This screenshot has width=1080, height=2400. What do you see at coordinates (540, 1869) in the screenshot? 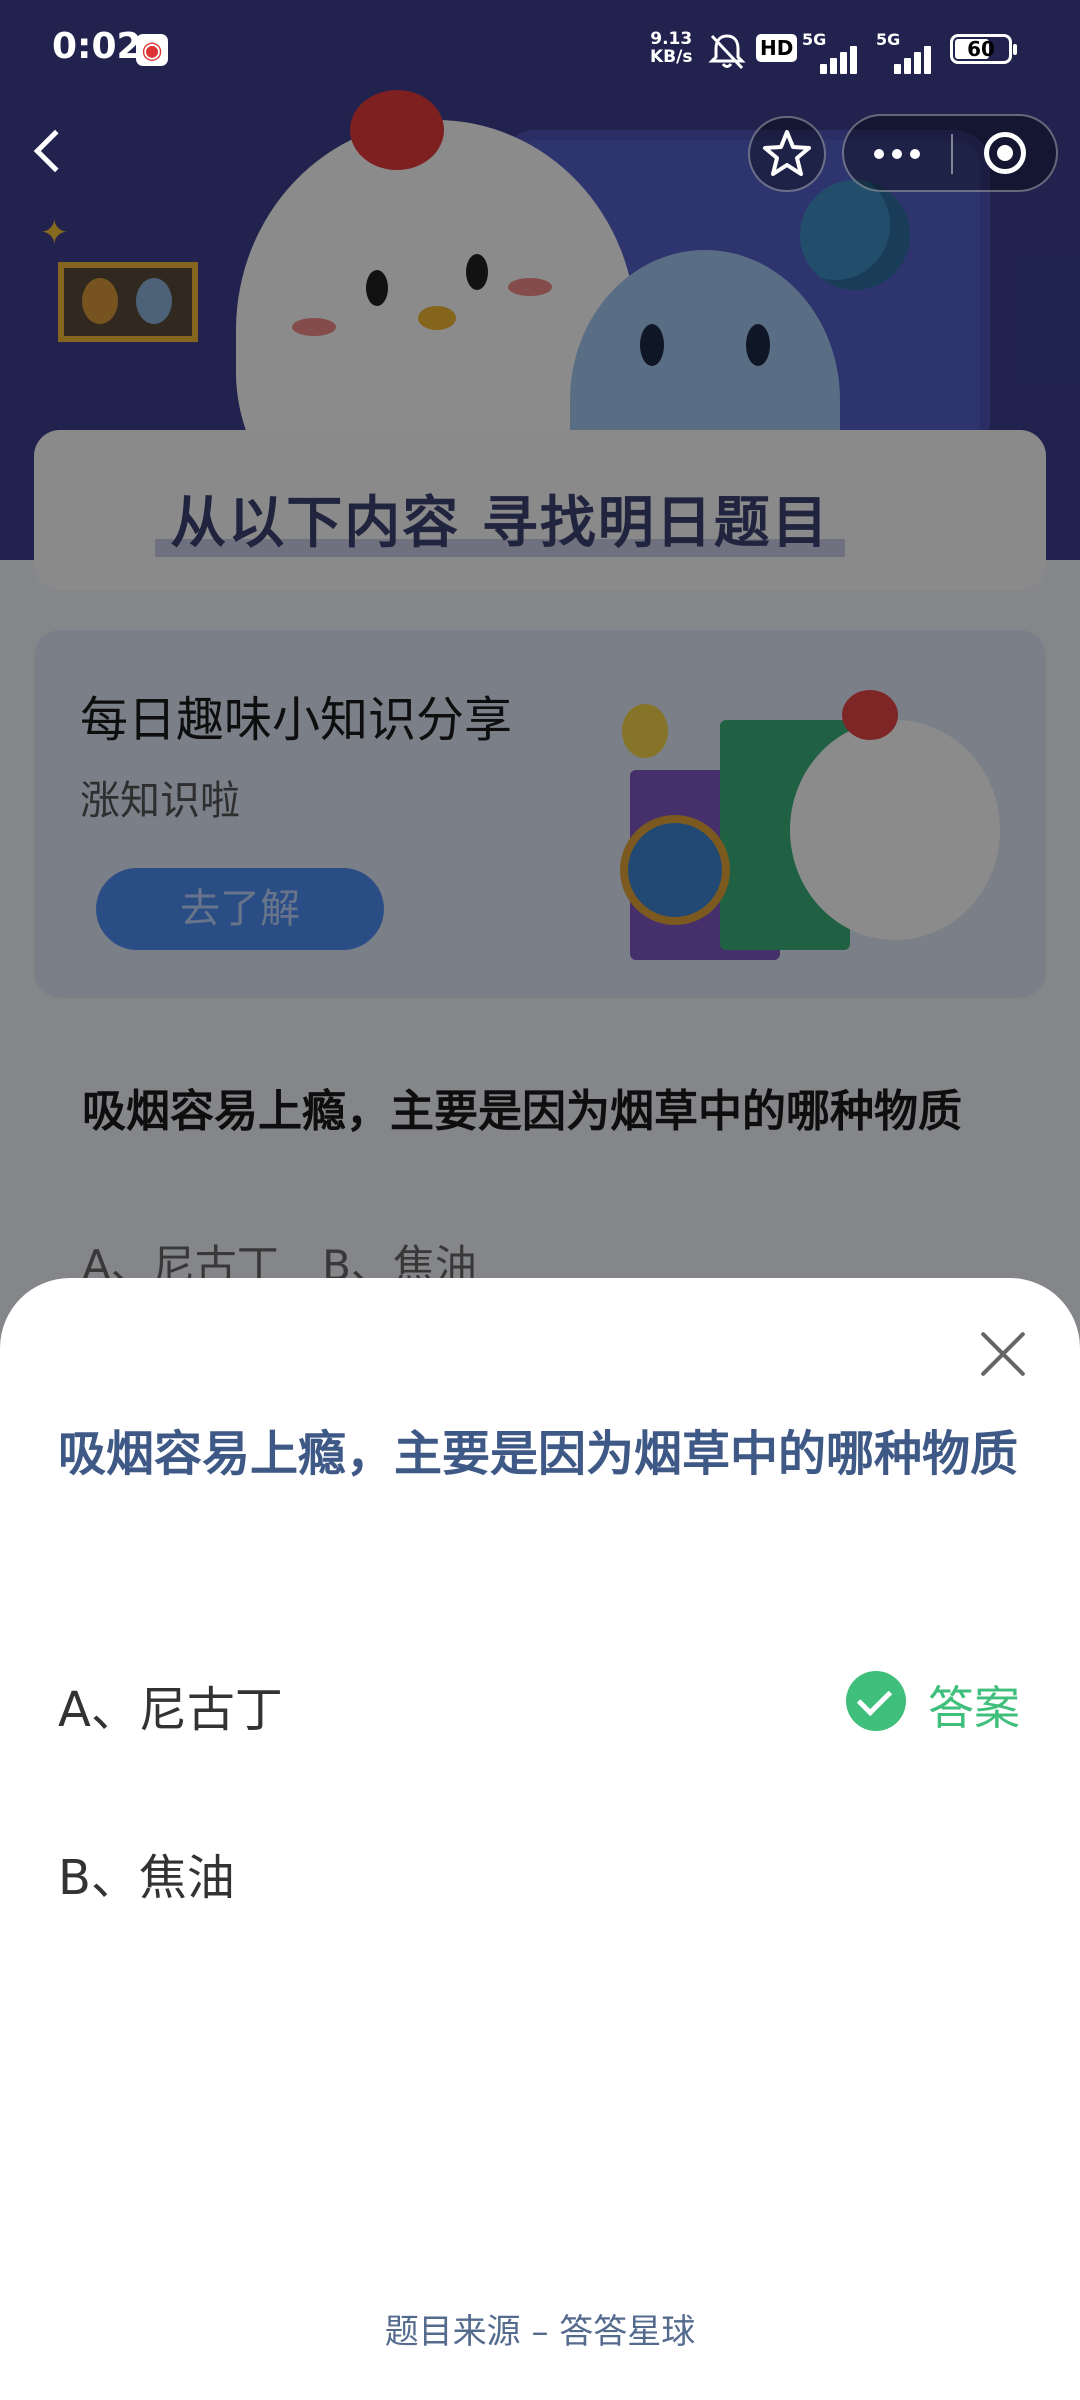
I see `option-b: B、焦油` at bounding box center [540, 1869].